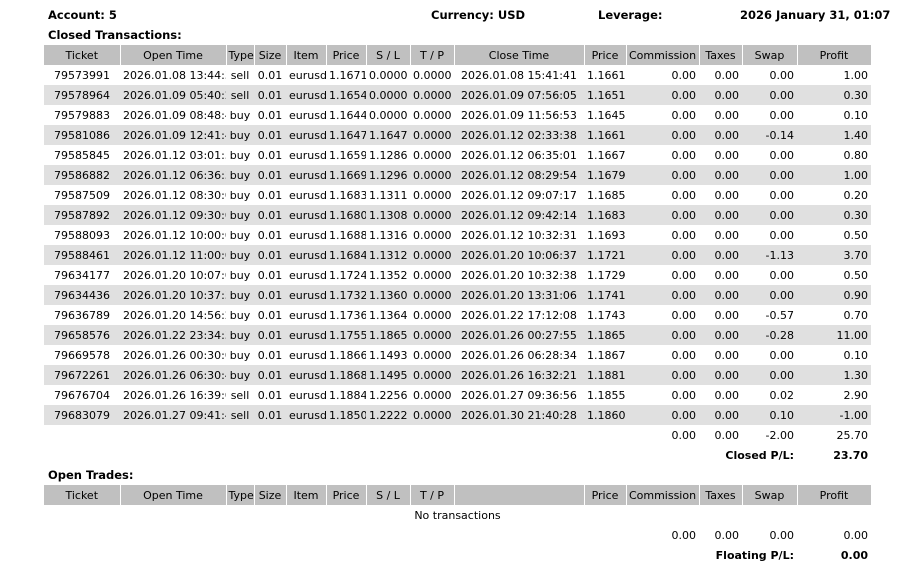 This screenshot has height=567, width=908. Describe the element at coordinates (519, 275) in the screenshot. I see `table-cell: 2026.01.20 10:32:38` at that location.